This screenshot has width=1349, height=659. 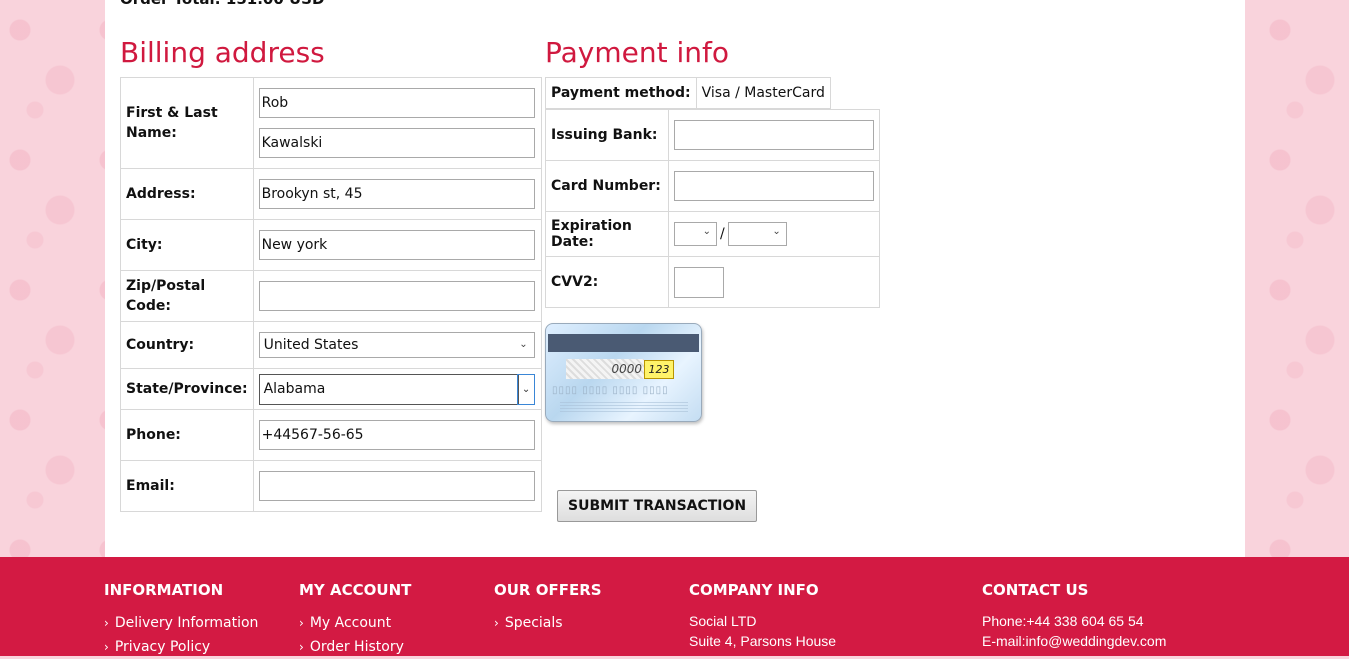 What do you see at coordinates (1074, 641) in the screenshot?
I see `contact-email: E-mail:info@weddingdev.com` at bounding box center [1074, 641].